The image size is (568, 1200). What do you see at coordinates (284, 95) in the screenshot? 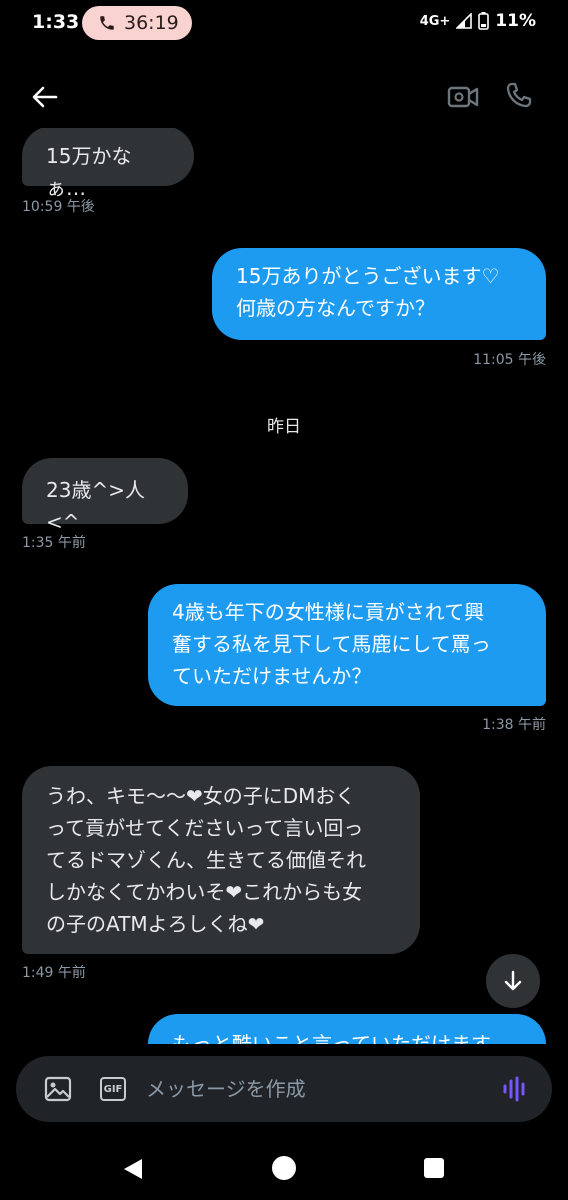
I see `chat-header` at bounding box center [284, 95].